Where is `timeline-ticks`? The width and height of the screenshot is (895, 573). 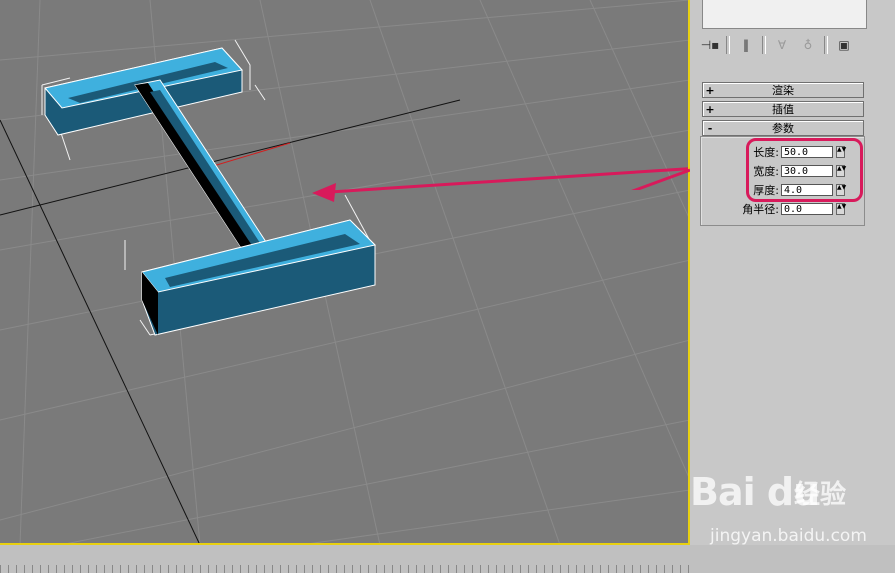 timeline-ticks is located at coordinates (345, 569).